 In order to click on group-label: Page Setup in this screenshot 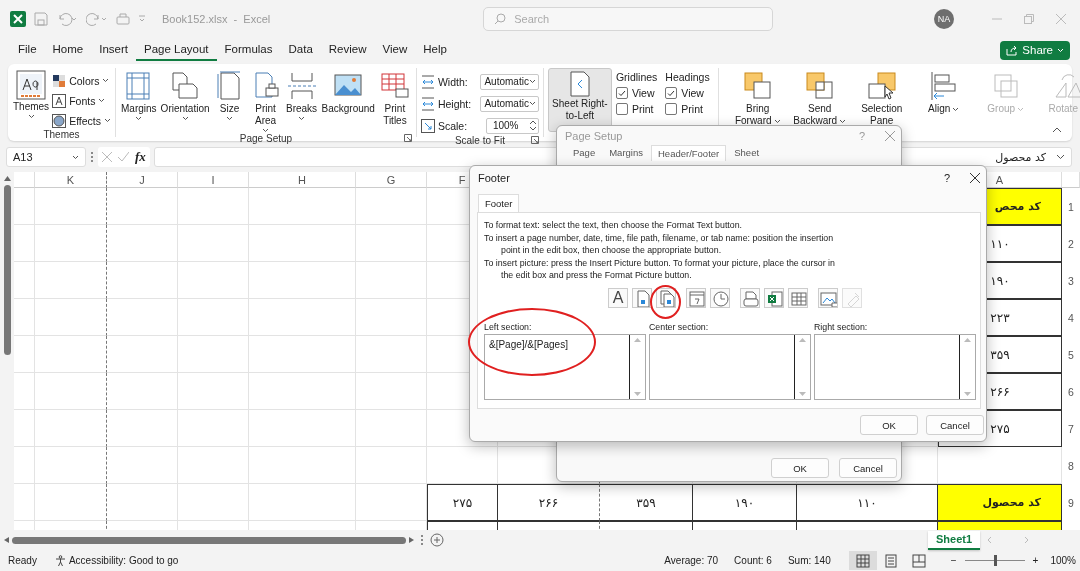, I will do `click(266, 138)`.